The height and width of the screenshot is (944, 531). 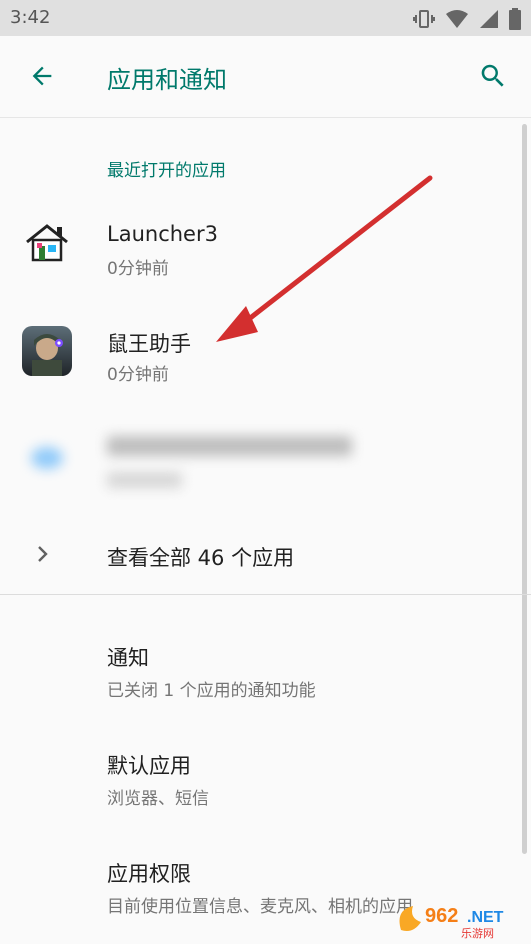 What do you see at coordinates (489, 21) in the screenshot?
I see `signal-icon` at bounding box center [489, 21].